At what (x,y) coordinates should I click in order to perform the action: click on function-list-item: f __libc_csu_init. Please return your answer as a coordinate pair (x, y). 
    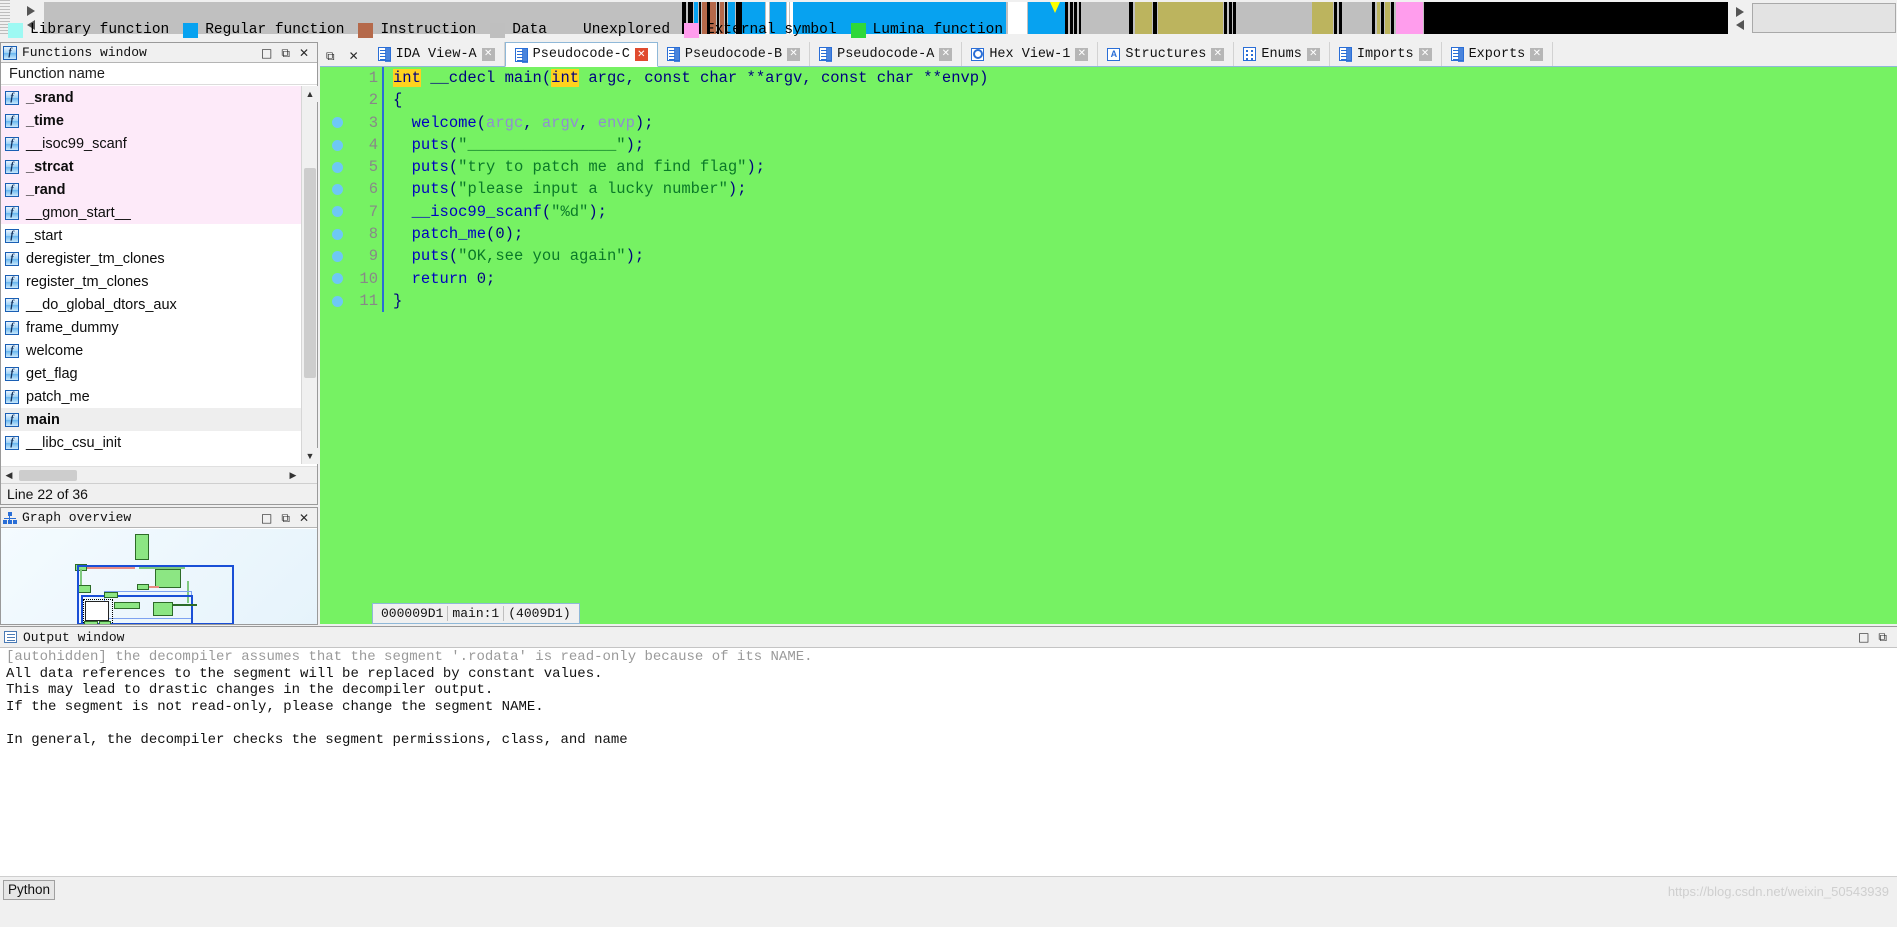
    Looking at the image, I should click on (151, 442).